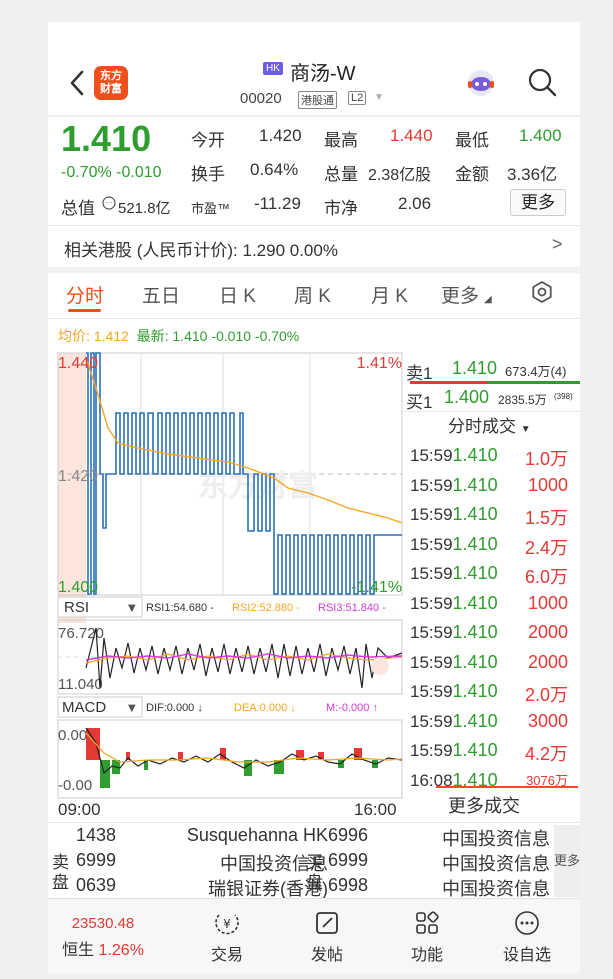 The height and width of the screenshot is (979, 613). Describe the element at coordinates (227, 932) in the screenshot. I see `trade-button: ¥ 交易` at that location.